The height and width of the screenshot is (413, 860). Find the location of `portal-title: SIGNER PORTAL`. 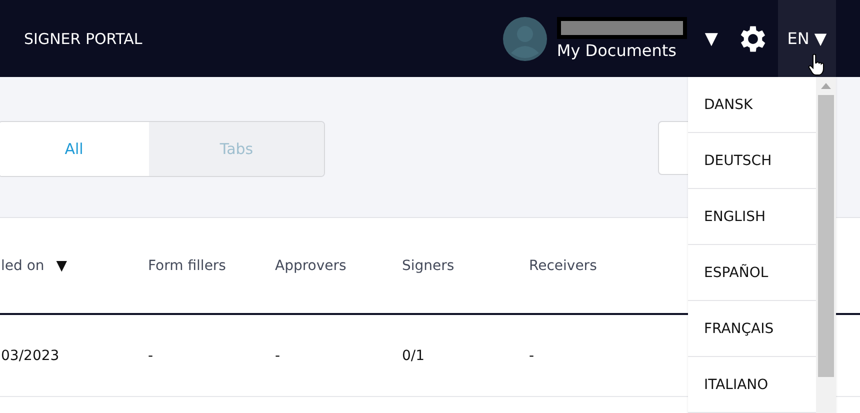

portal-title: SIGNER PORTAL is located at coordinates (83, 39).